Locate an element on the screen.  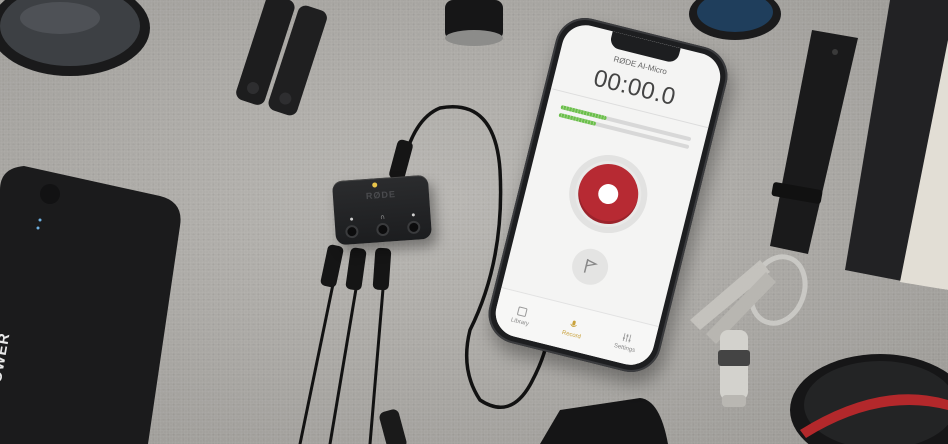
interface-brand-label: RØDE is located at coordinates (381, 195).